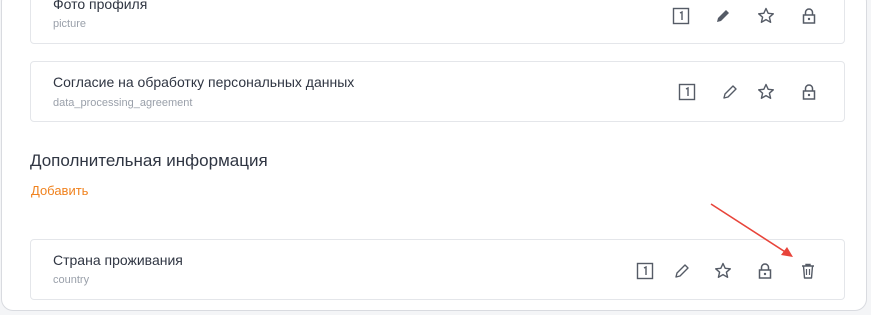 The height and width of the screenshot is (315, 871). What do you see at coordinates (100, 6) in the screenshot?
I see `field-title: Фото профиля` at bounding box center [100, 6].